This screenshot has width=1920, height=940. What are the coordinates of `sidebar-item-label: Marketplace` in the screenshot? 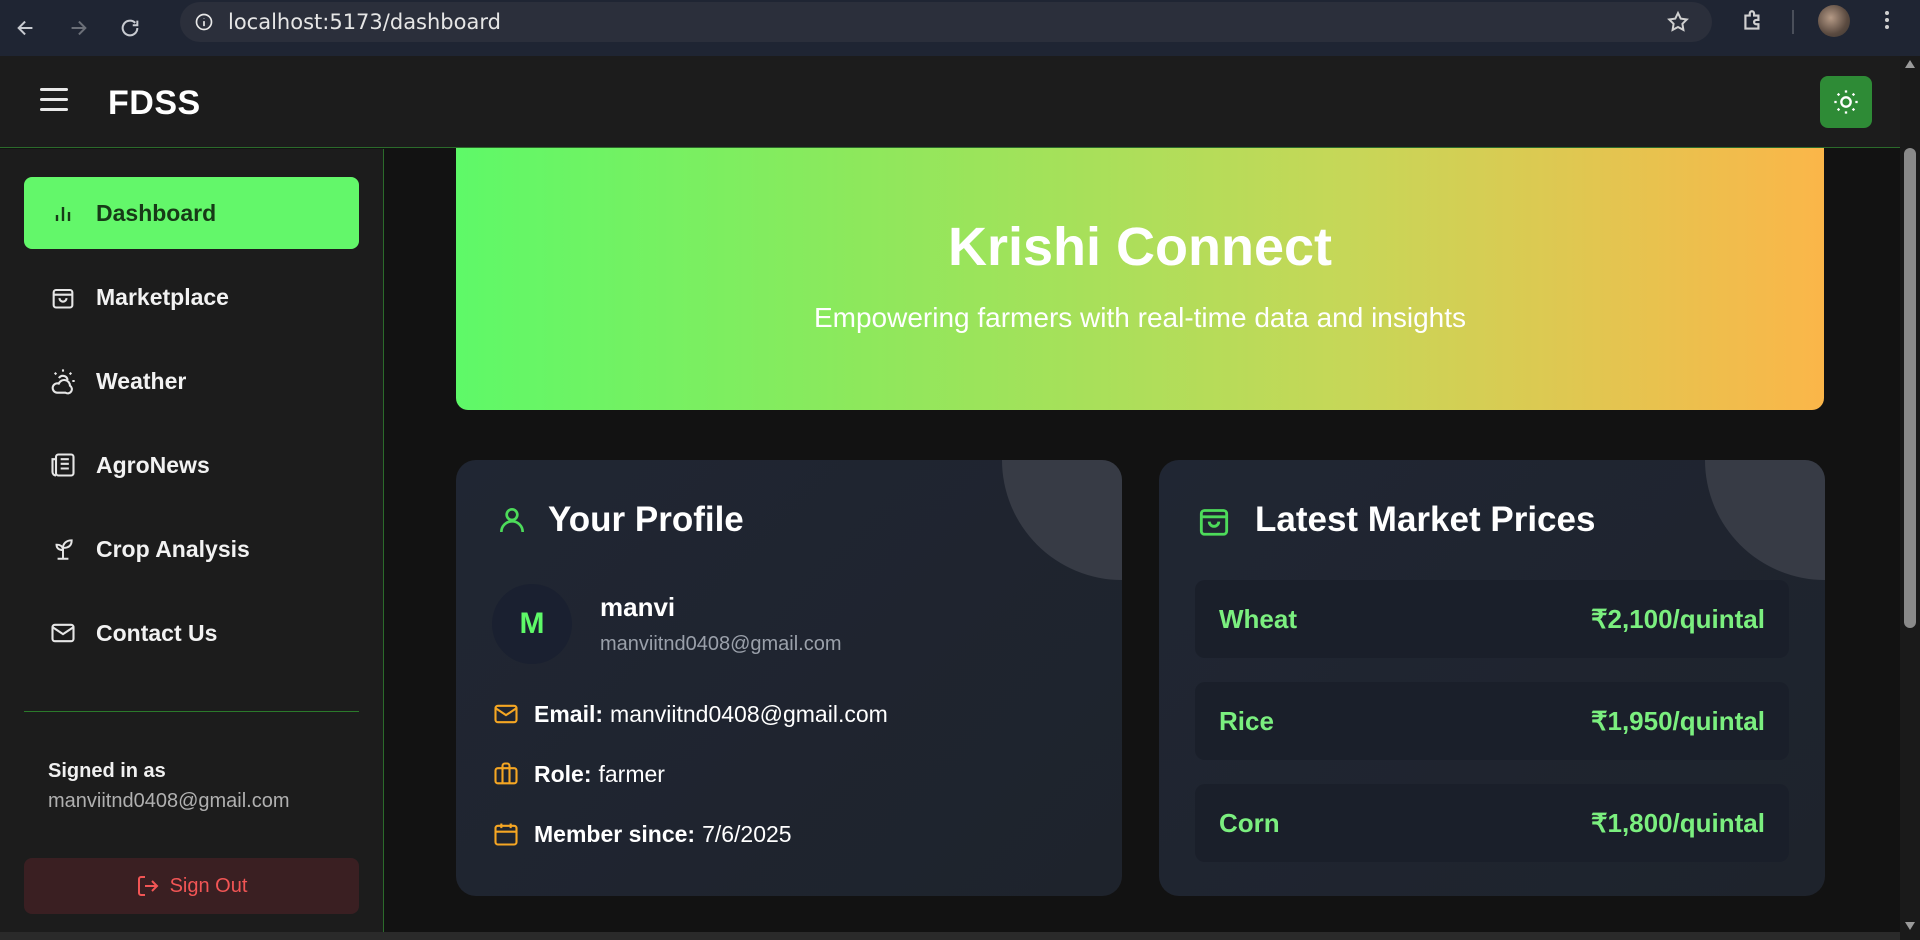 It's located at (162, 296).